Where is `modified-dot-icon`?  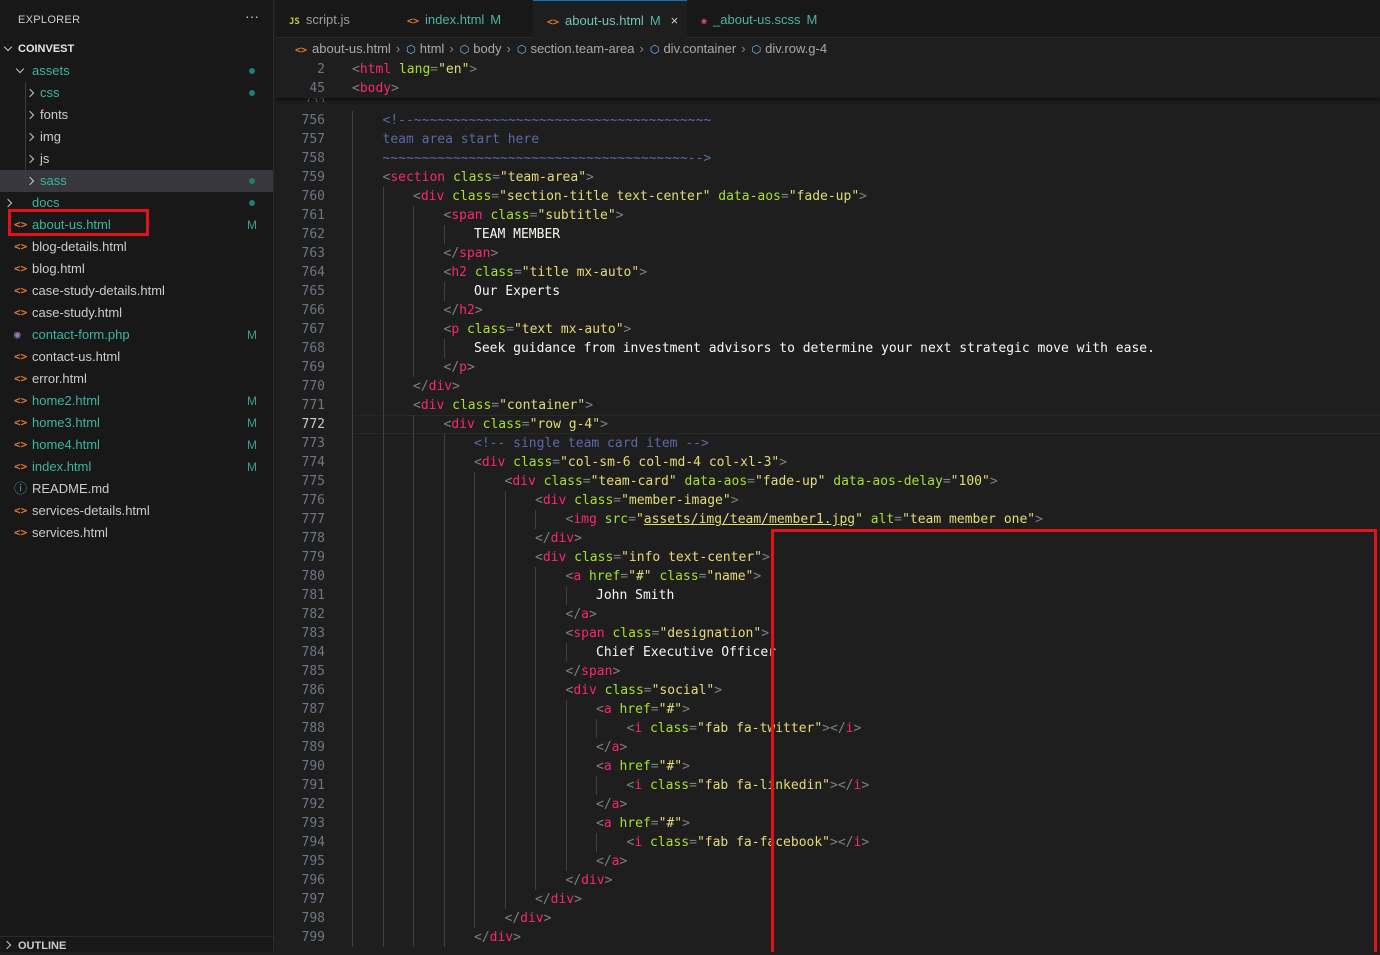 modified-dot-icon is located at coordinates (252, 181).